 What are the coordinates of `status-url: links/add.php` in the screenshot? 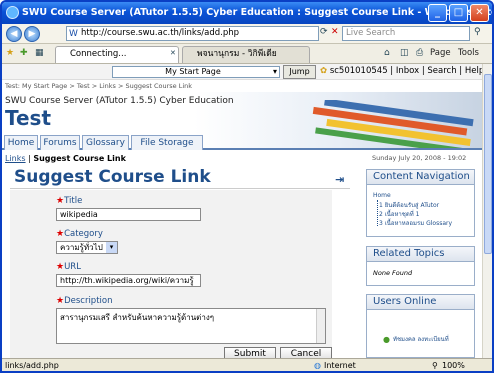 It's located at (32, 365).